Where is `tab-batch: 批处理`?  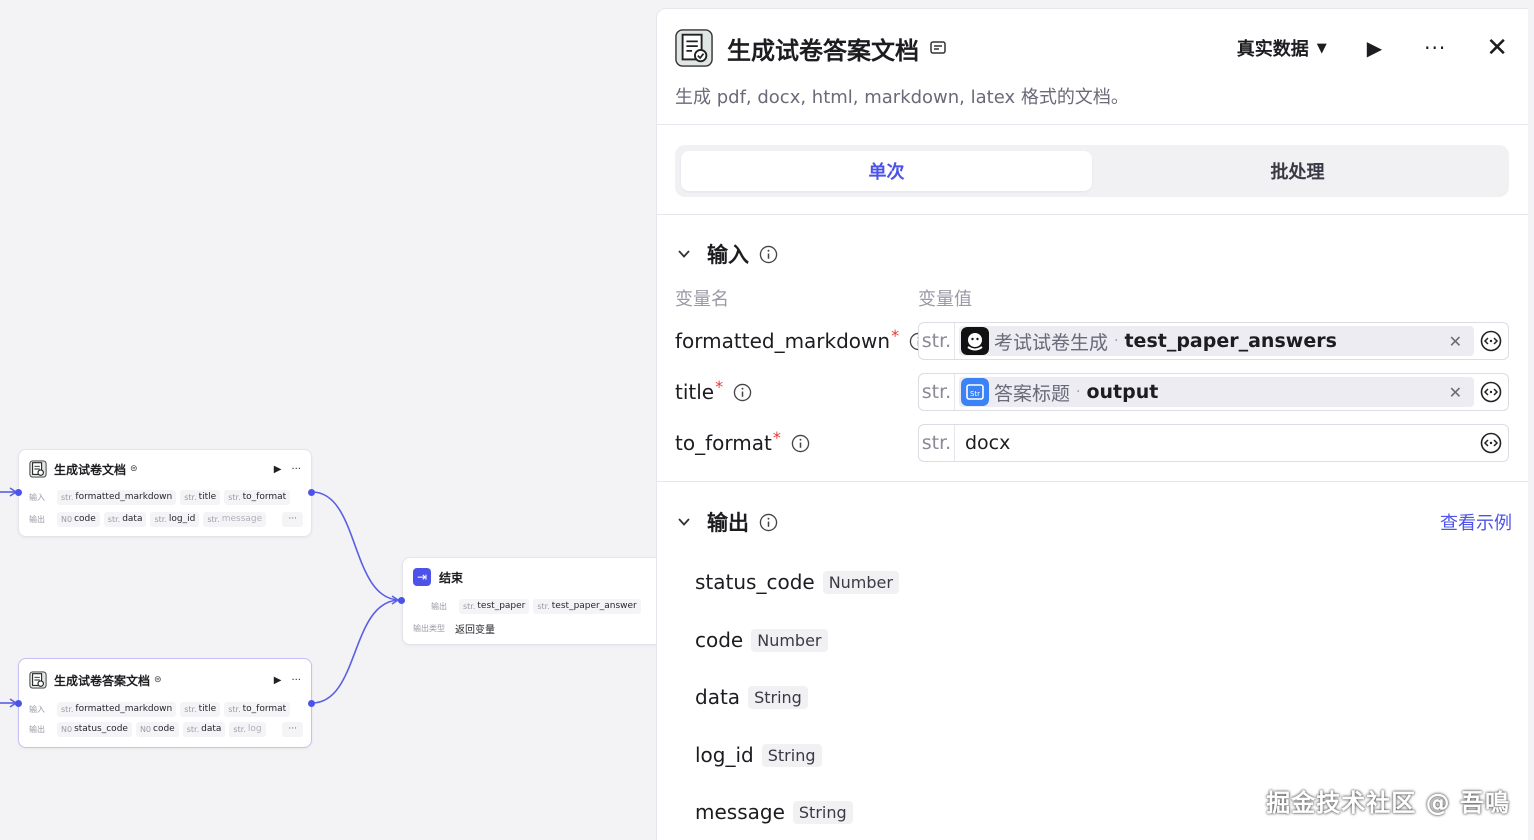
tab-batch: 批处理 is located at coordinates (1297, 171).